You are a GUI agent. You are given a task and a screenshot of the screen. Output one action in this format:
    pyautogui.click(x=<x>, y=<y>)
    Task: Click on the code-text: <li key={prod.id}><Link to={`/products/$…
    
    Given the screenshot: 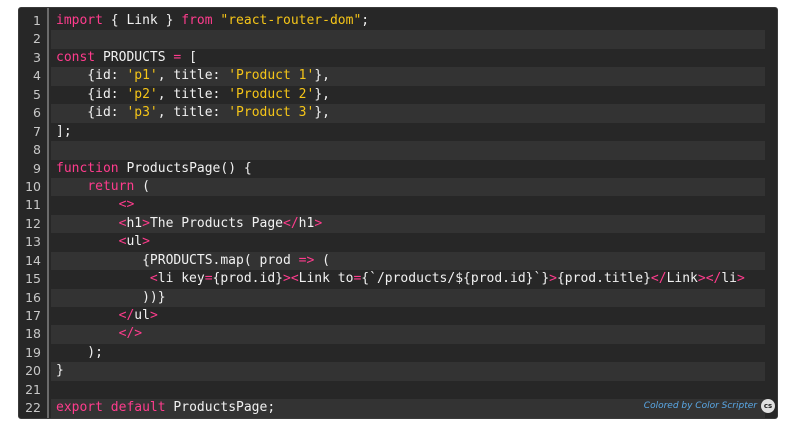 What is the action you would take?
    pyautogui.click(x=408, y=279)
    